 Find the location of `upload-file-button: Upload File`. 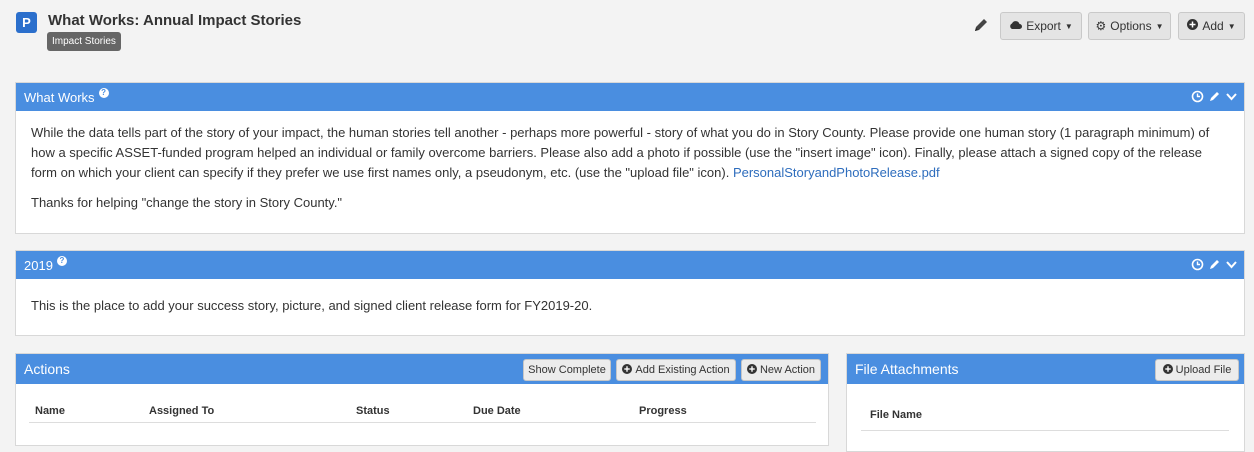

upload-file-button: Upload File is located at coordinates (1197, 370).